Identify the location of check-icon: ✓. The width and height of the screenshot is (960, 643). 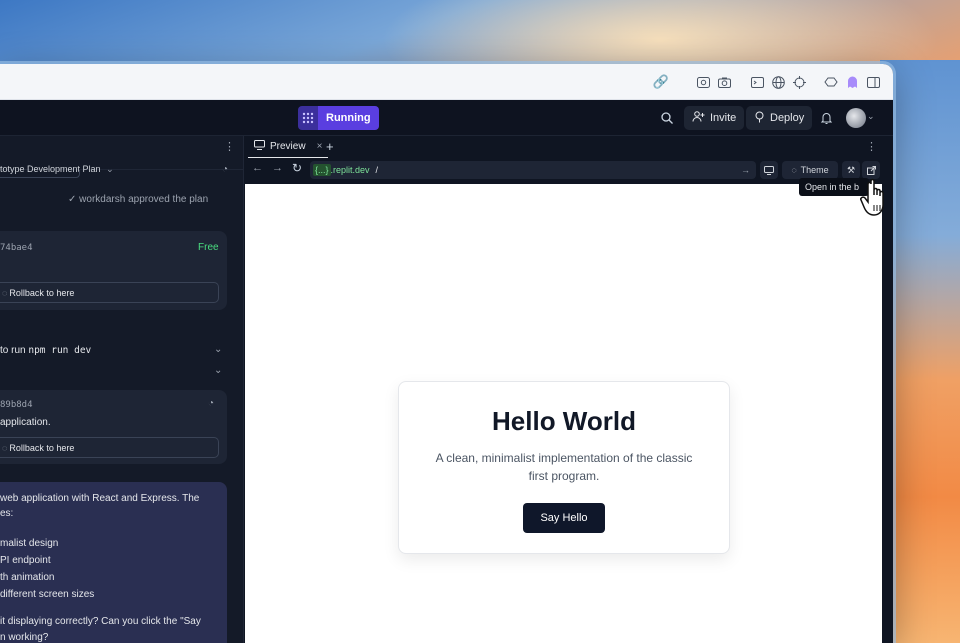
(72, 199).